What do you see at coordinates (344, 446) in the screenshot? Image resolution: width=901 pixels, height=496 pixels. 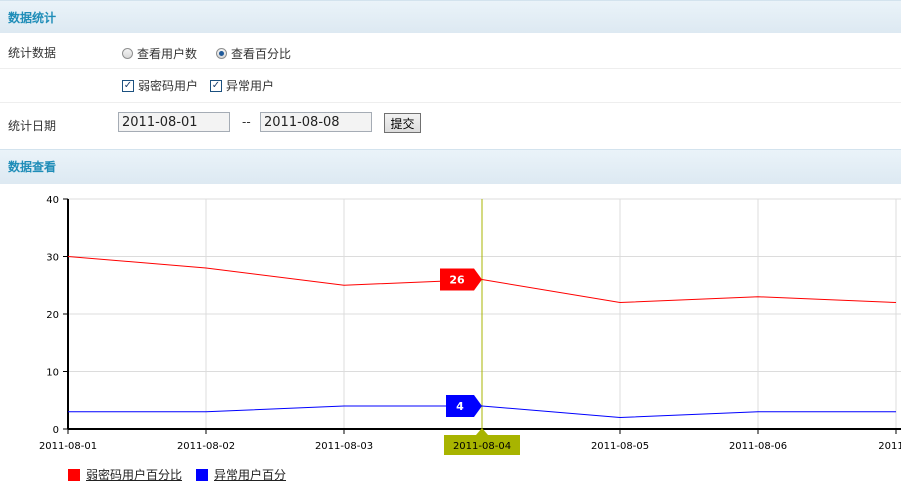 I see `x-tick-label: 2011-08-03` at bounding box center [344, 446].